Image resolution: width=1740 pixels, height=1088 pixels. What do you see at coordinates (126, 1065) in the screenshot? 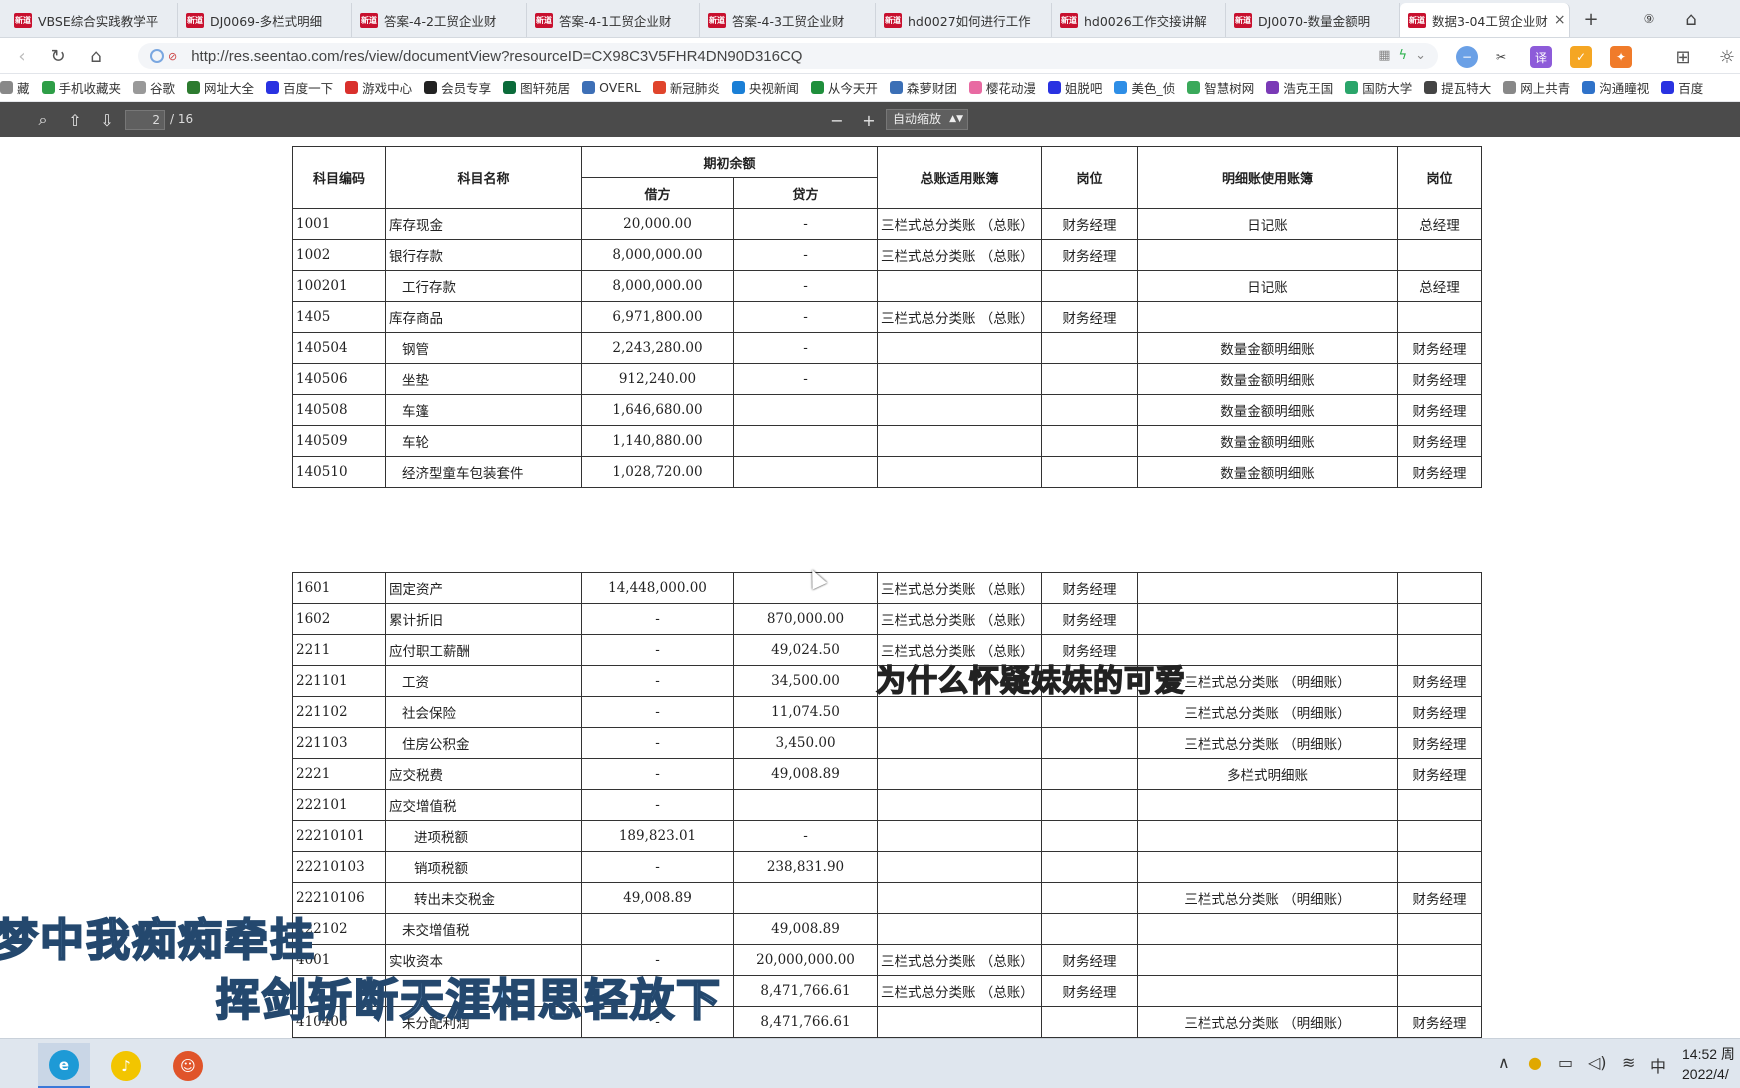
I see `taskbar-app: ♪` at bounding box center [126, 1065].